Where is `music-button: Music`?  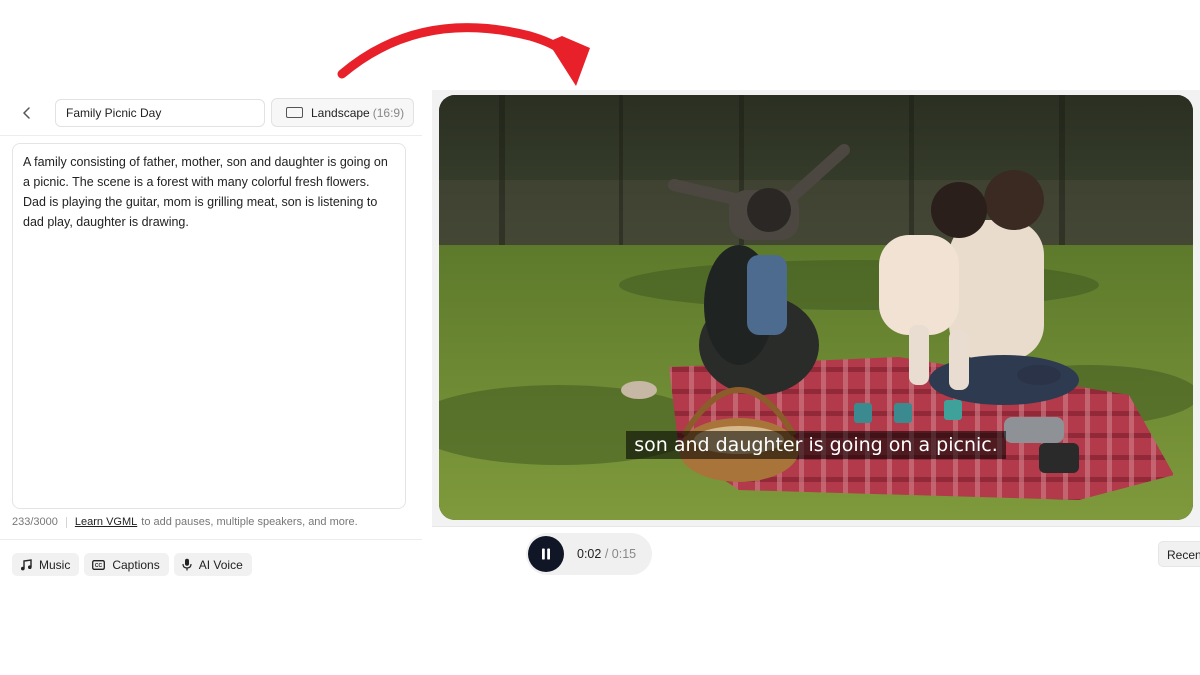
music-button: Music is located at coordinates (46, 564).